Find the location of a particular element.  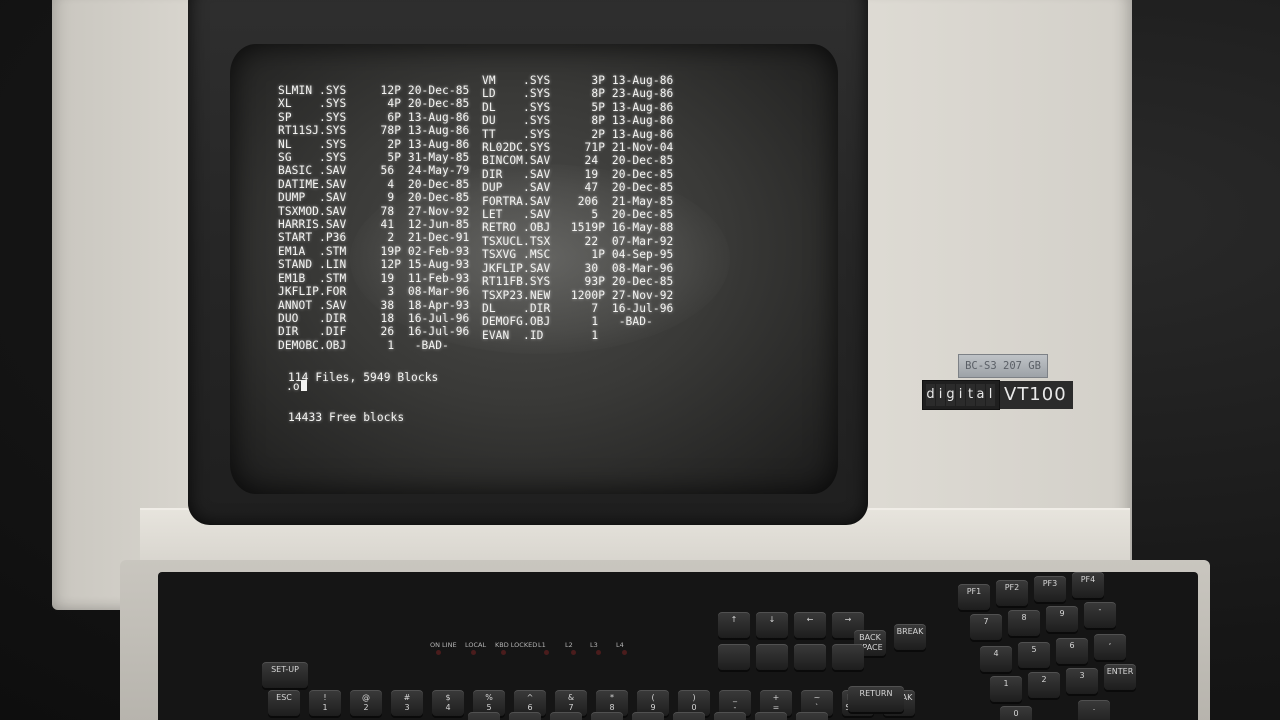

key: ! 1 is located at coordinates (325, 703).